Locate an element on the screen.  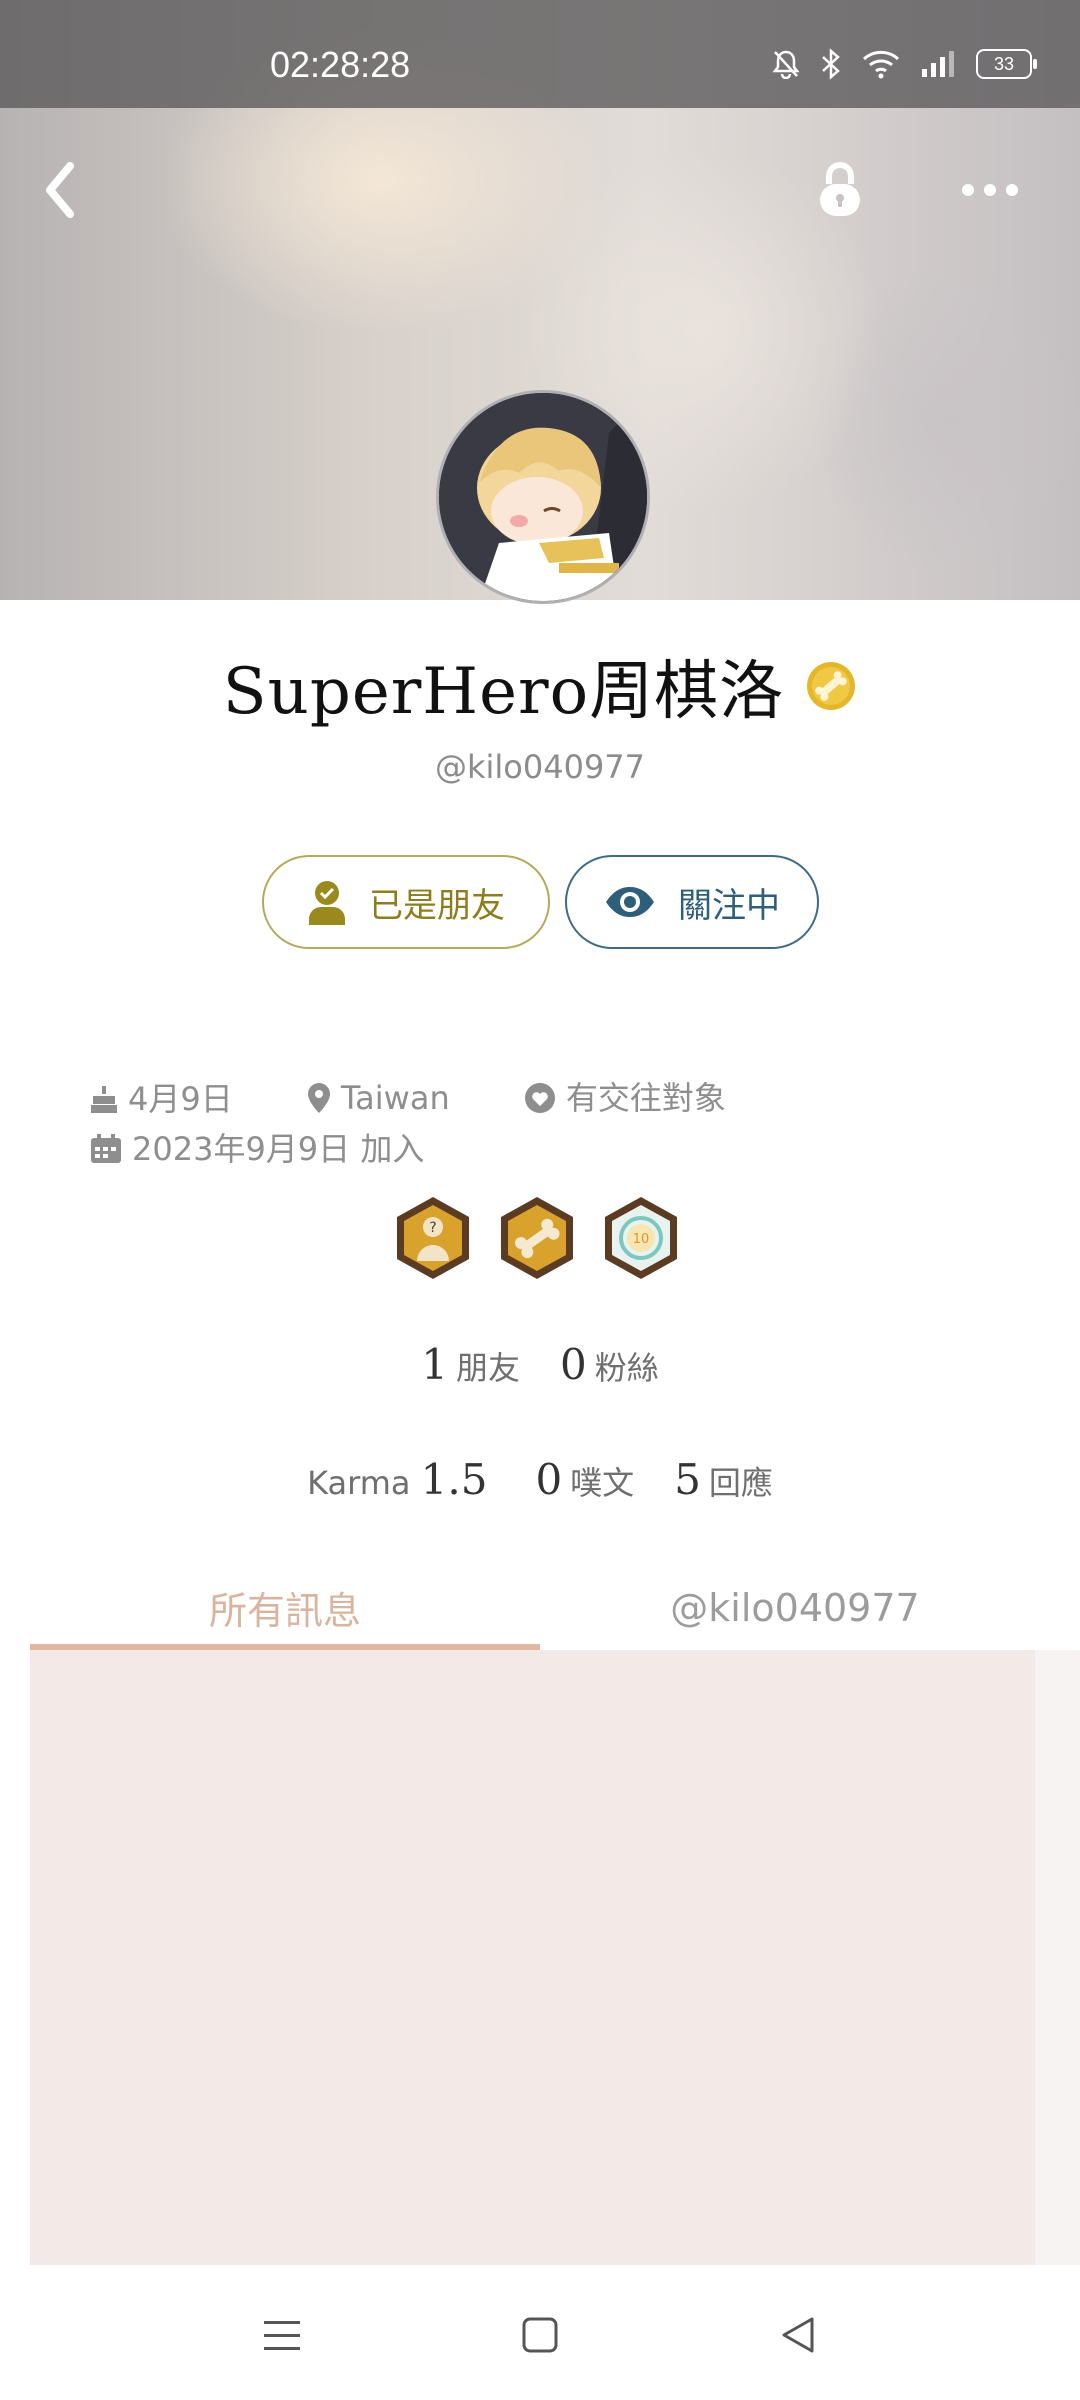
location-info: Taiwan is located at coordinates (378, 1098).